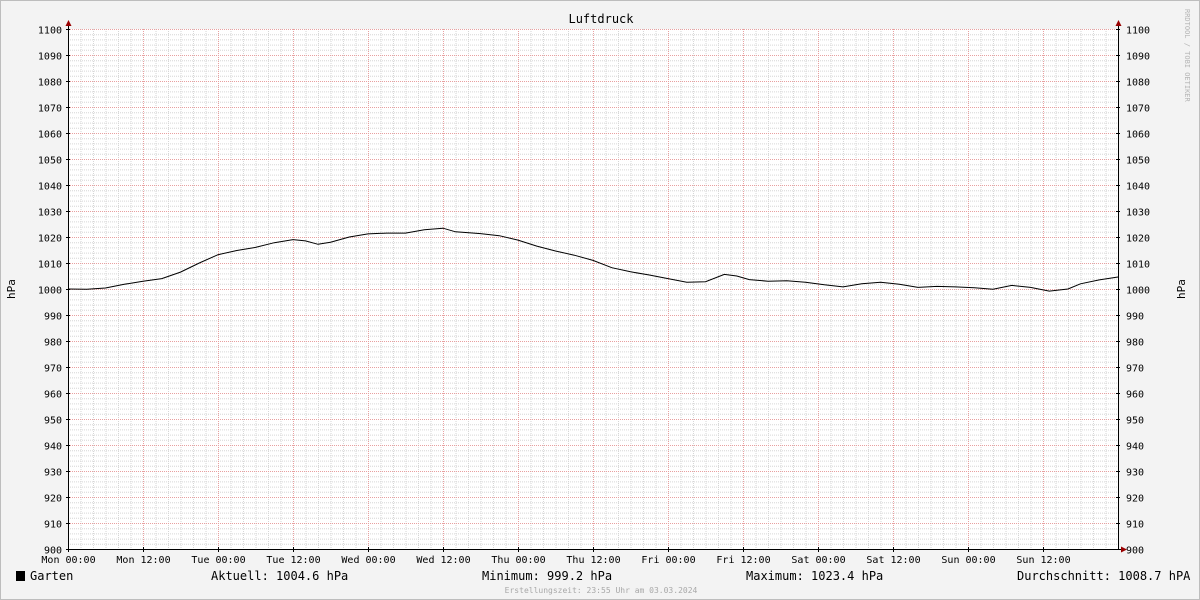 The image size is (1200, 600). Describe the element at coordinates (53, 343) in the screenshot. I see `y-tick-label-left: 980` at that location.